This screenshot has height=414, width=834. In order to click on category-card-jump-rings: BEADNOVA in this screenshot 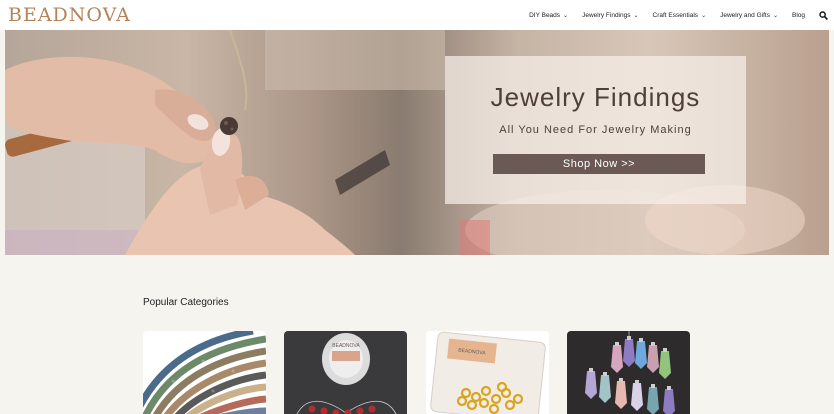, I will do `click(487, 372)`.